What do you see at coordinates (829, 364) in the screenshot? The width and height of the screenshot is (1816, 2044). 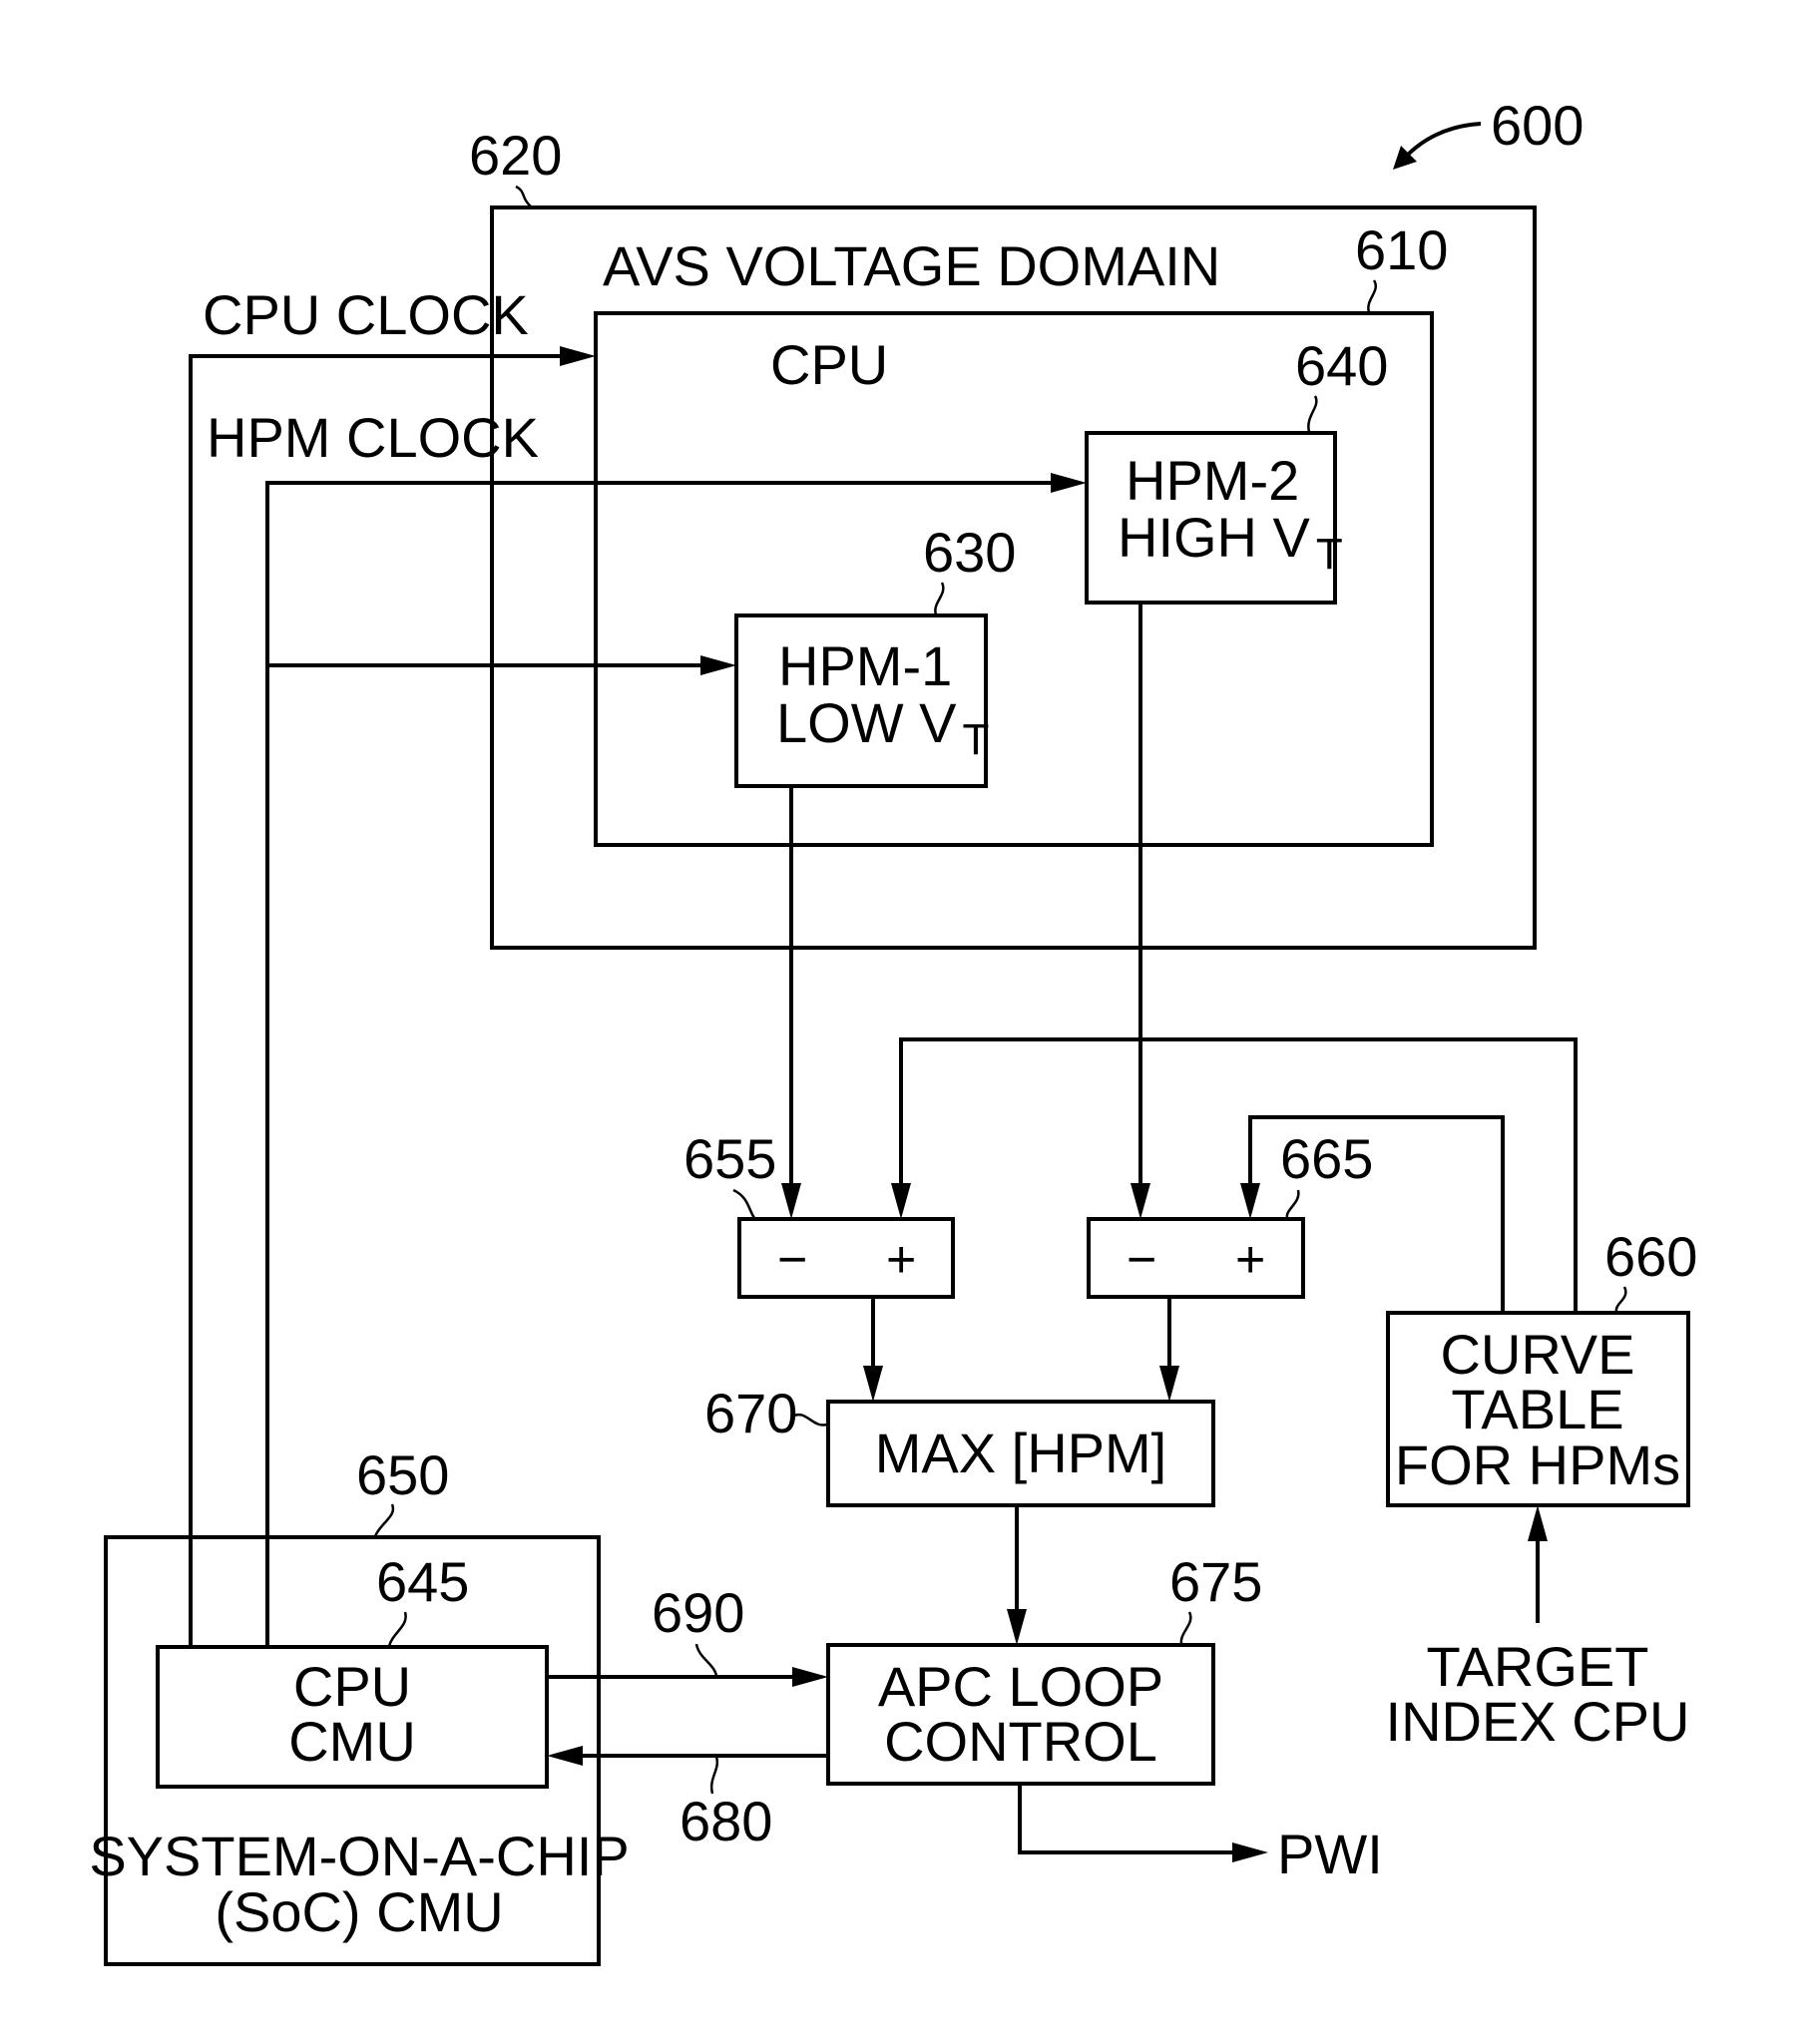 I see `cpu-label: CPU` at bounding box center [829, 364].